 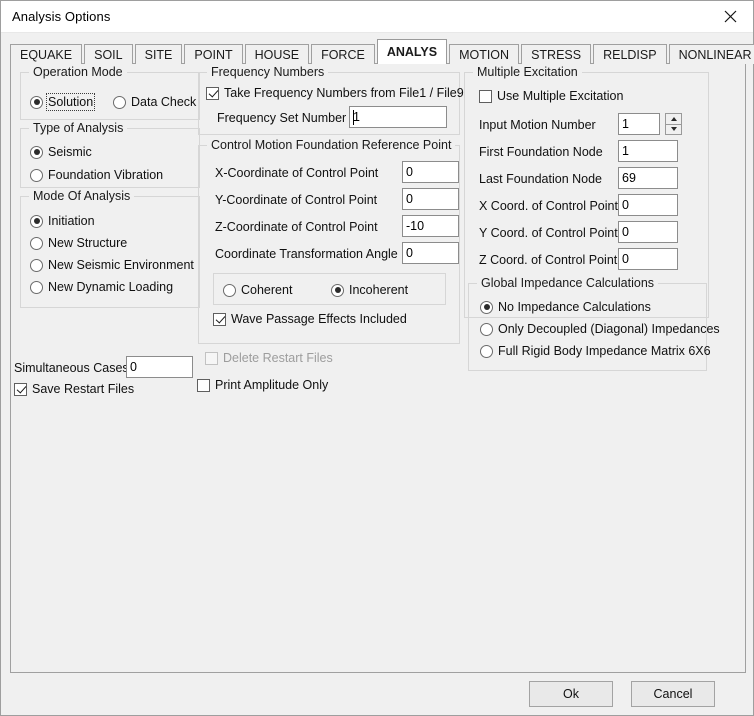 I want to click on coordinate-transformation-angle-label: Coordinate Transformation Angle, so click(x=306, y=254).